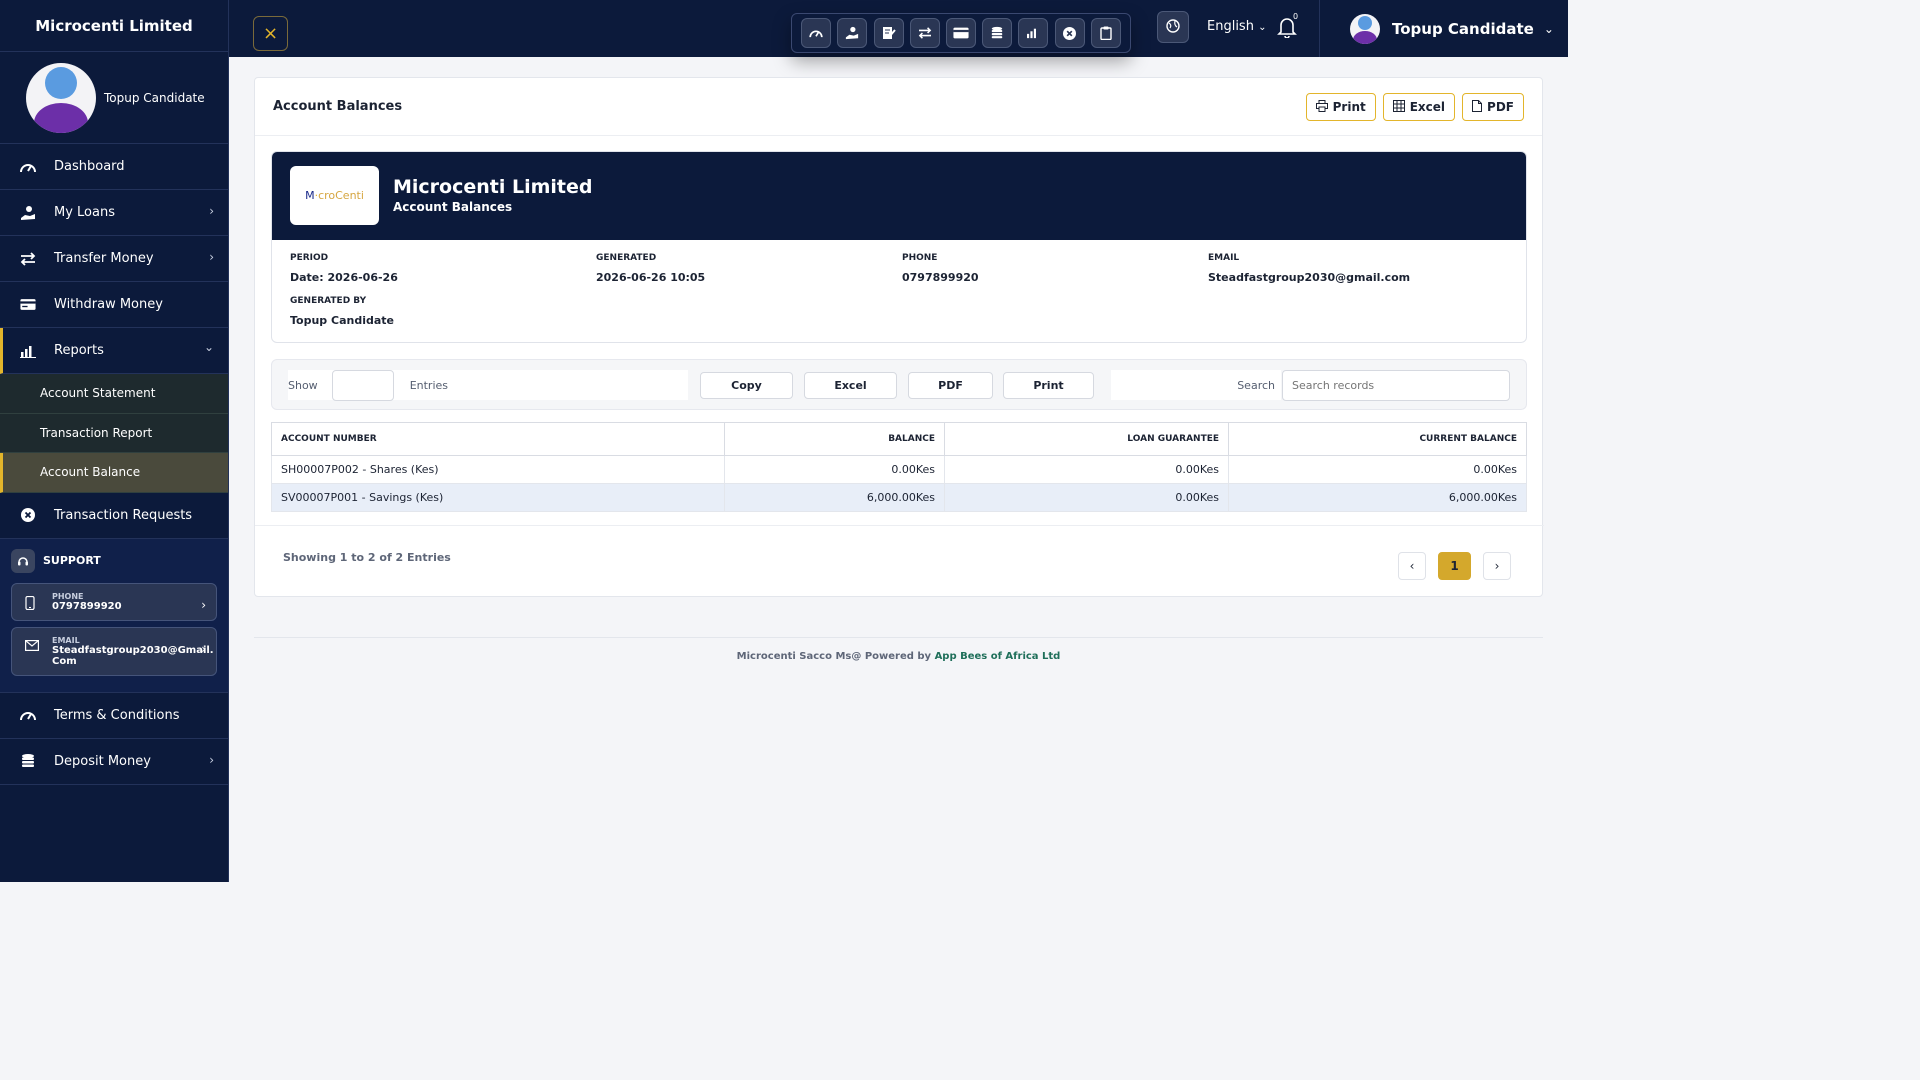  Describe the element at coordinates (114, 473) in the screenshot. I see `sidebar-sub-account-balance: Account Balance` at that location.